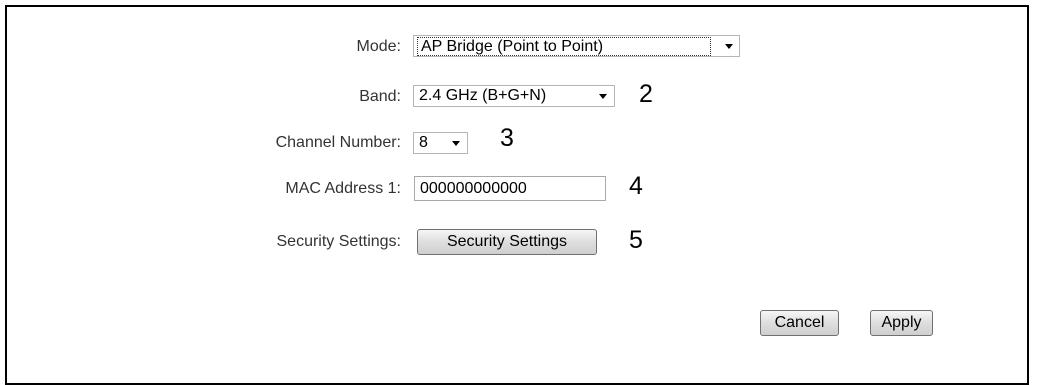 This screenshot has height=385, width=1037. What do you see at coordinates (343, 188) in the screenshot?
I see `mac-address-label: MAC Address 1:` at bounding box center [343, 188].